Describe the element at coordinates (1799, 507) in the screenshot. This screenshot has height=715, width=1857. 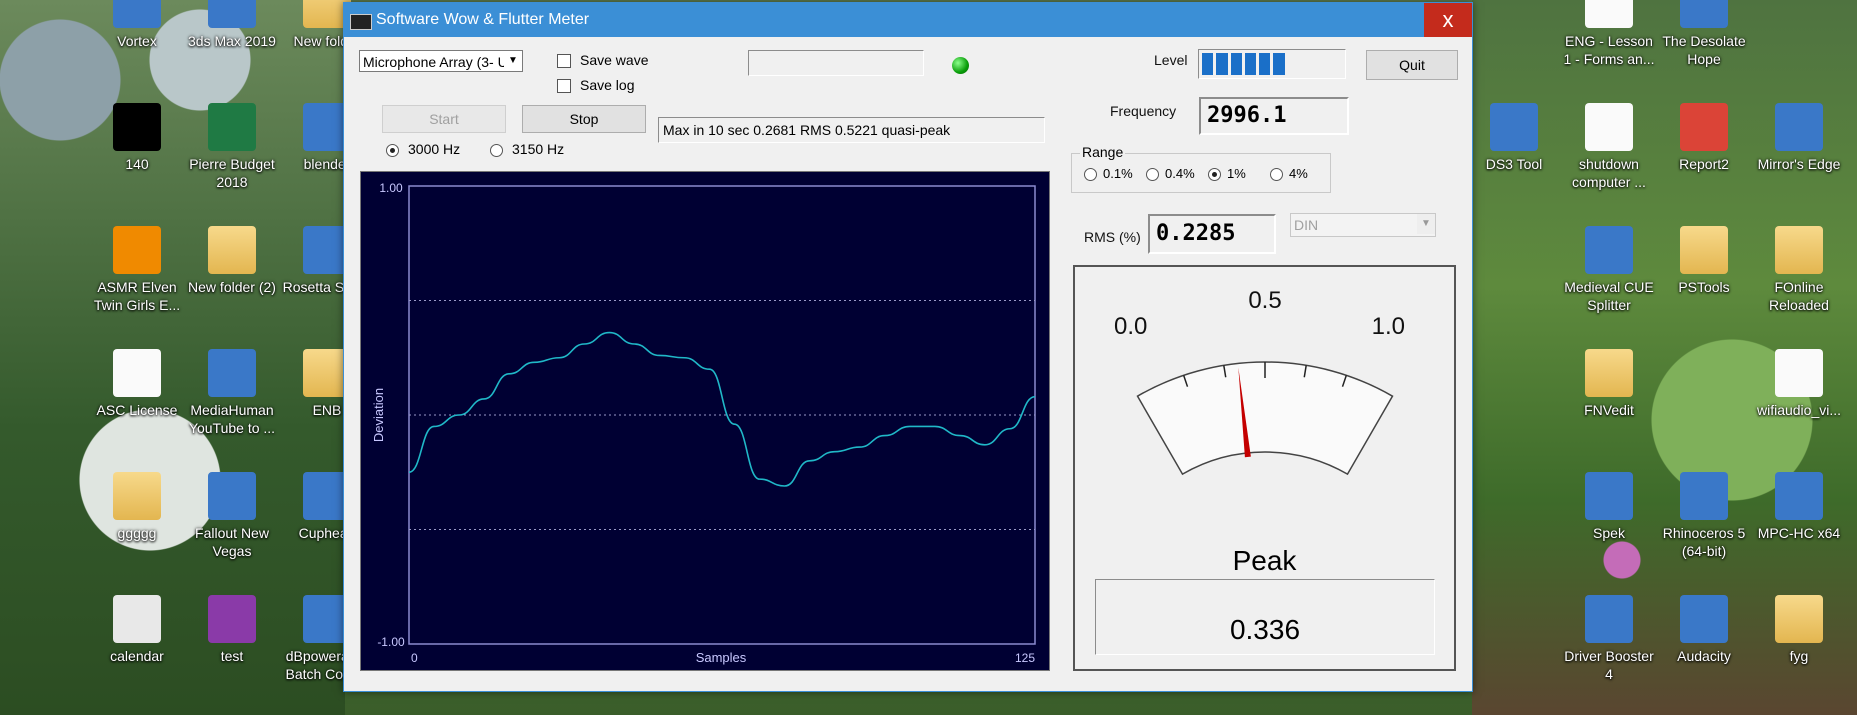
I see `desktop-icon: MPC-HC x64` at that location.